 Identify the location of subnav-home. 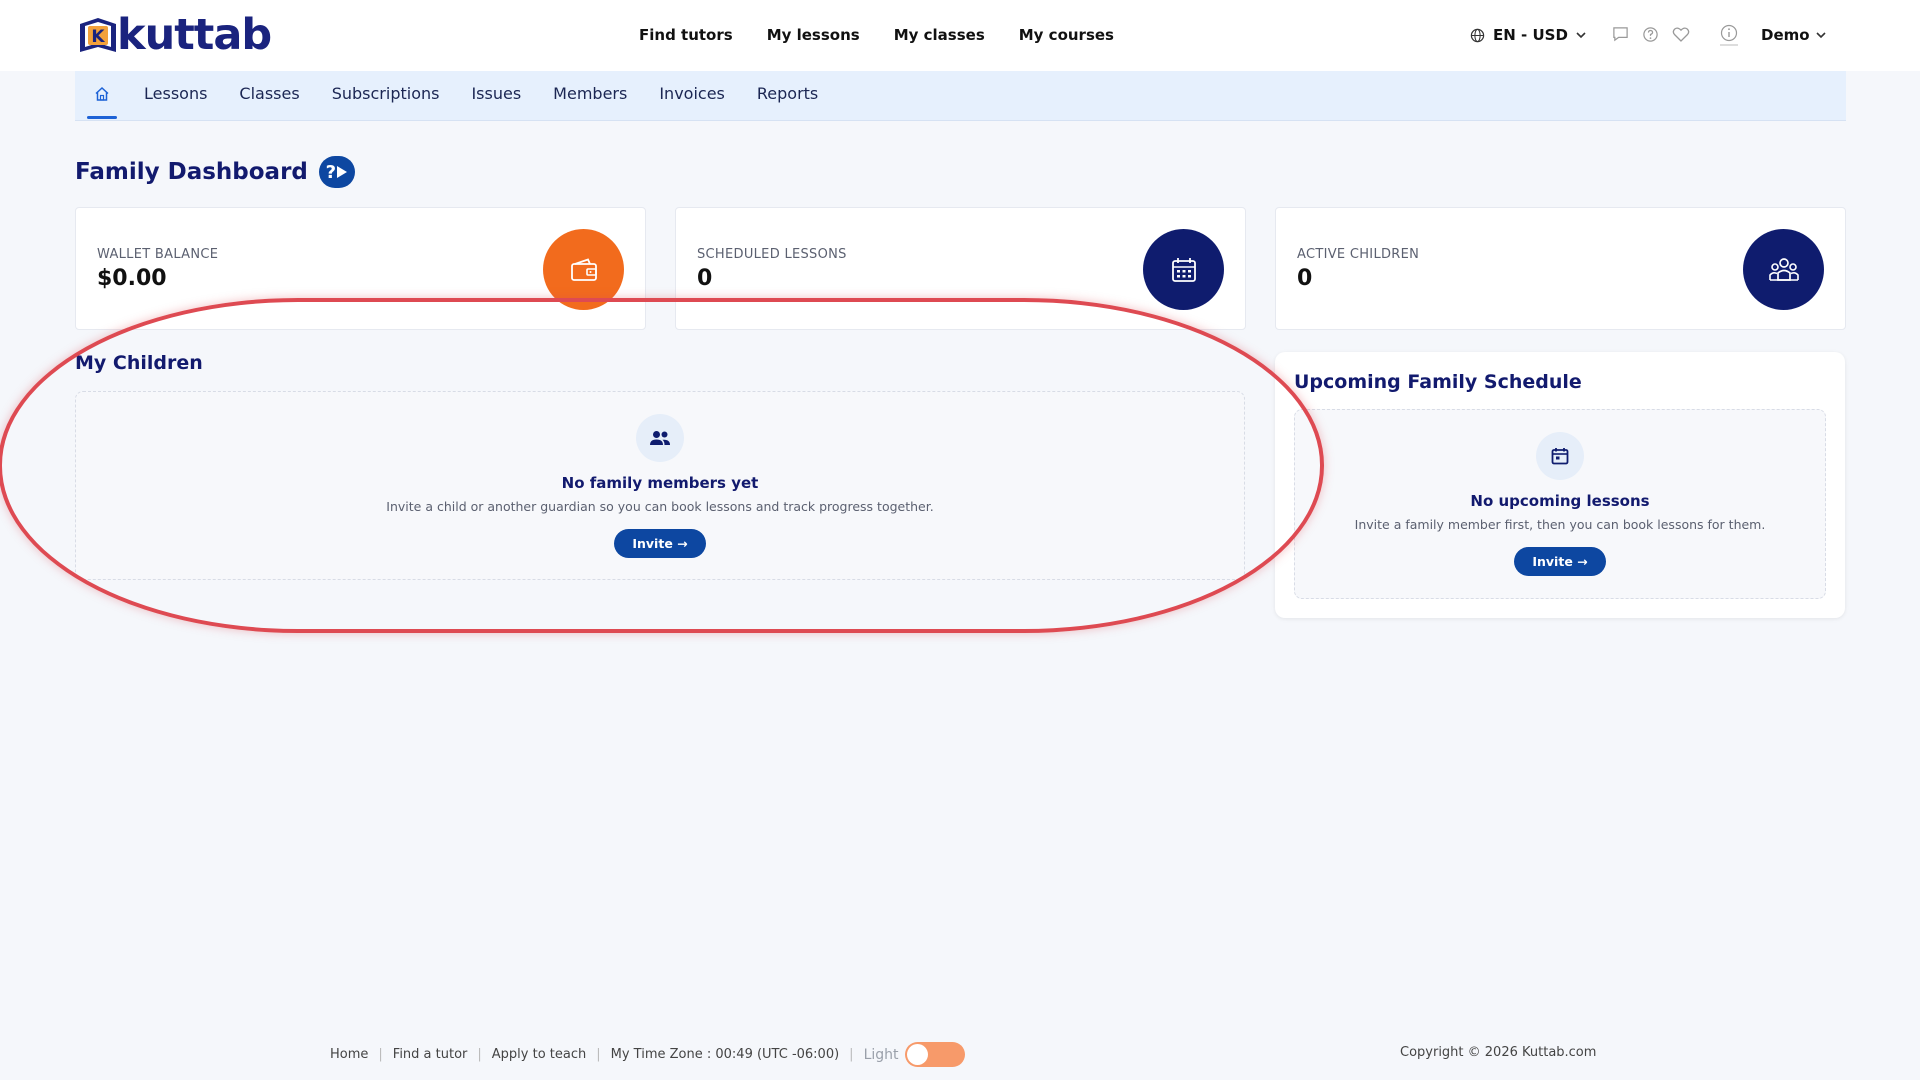
(102, 102).